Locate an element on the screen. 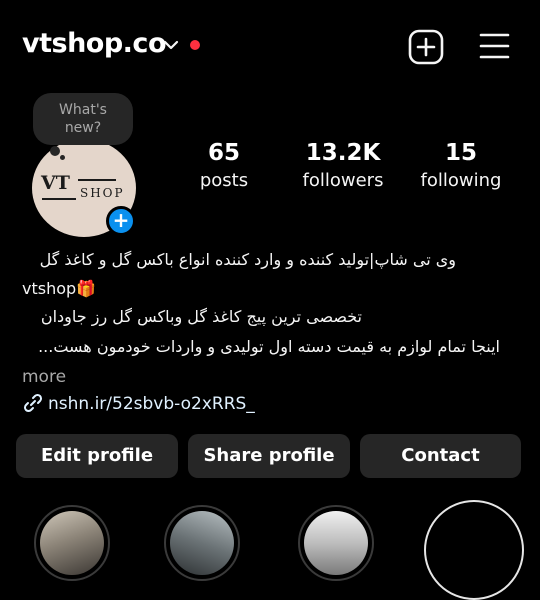 The width and height of the screenshot is (540, 600). add-story-button: + is located at coordinates (121, 221).